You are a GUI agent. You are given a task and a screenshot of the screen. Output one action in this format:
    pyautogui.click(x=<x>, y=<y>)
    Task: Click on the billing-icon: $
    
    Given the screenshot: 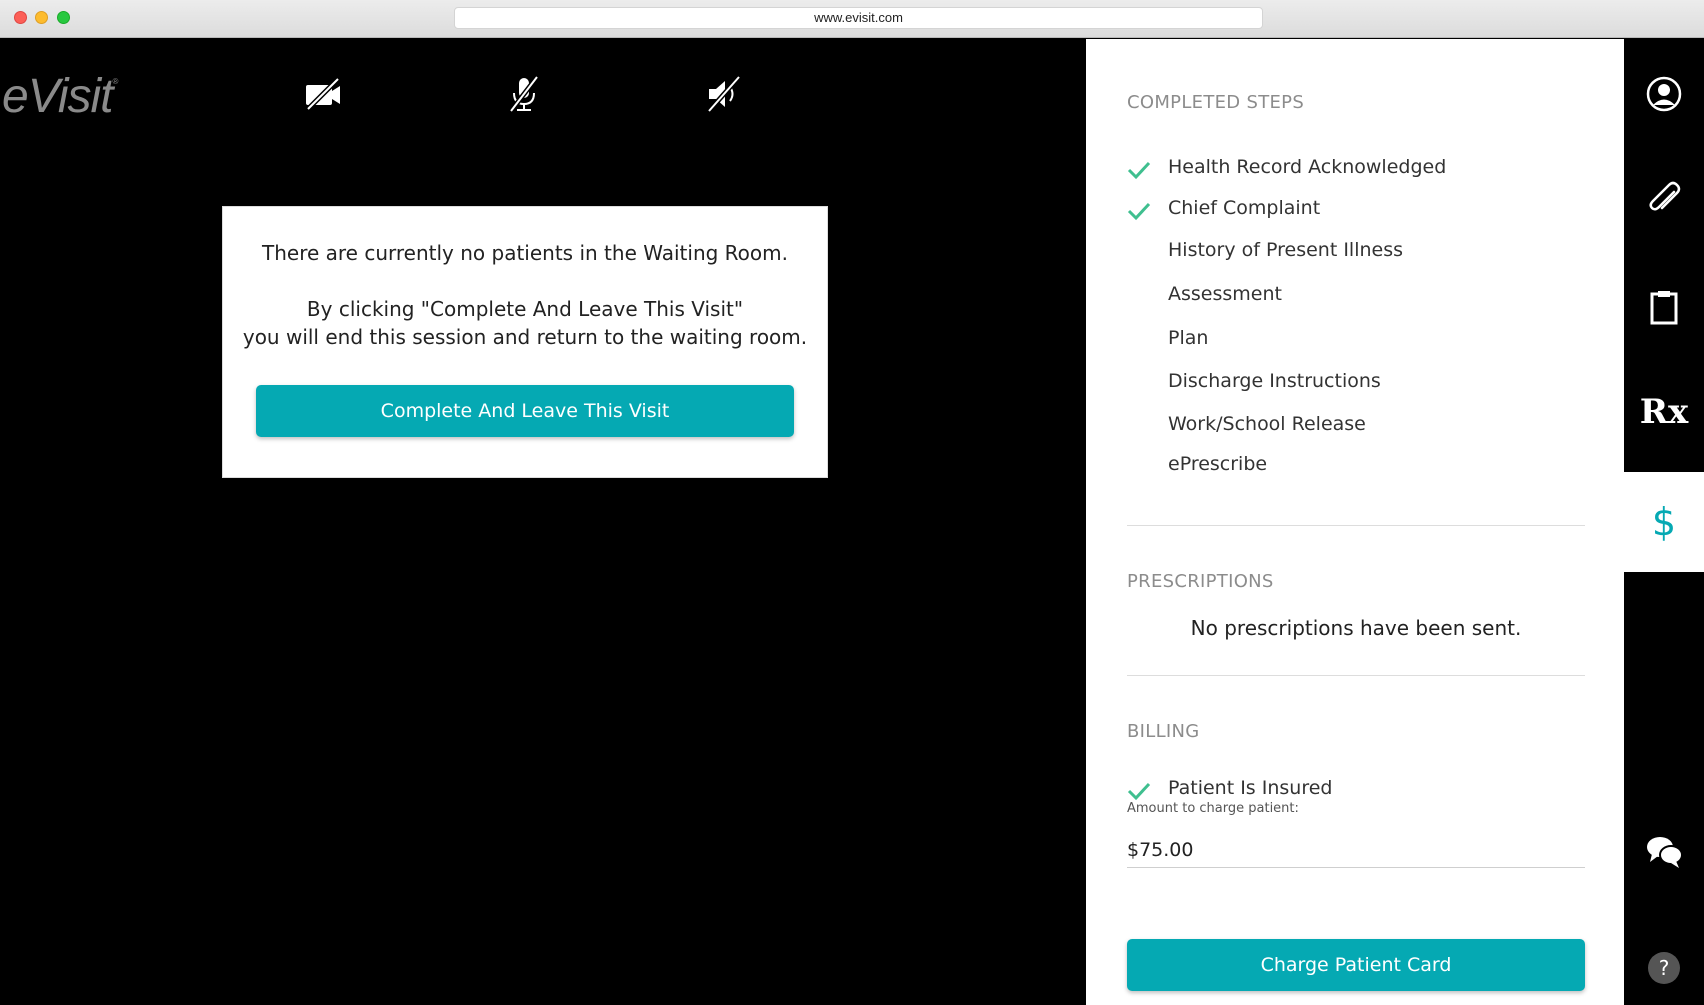 What is the action you would take?
    pyautogui.click(x=1664, y=522)
    